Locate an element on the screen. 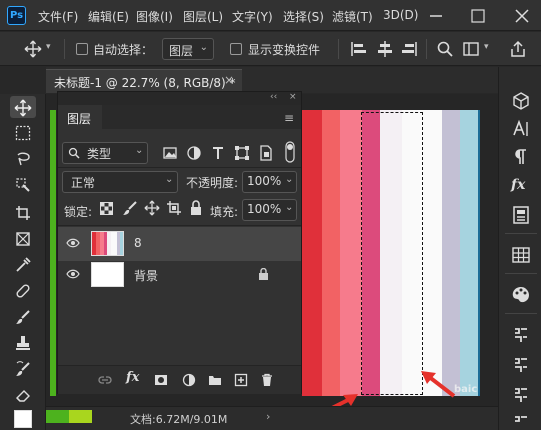  stamp-tool-icon is located at coordinates (23, 343).